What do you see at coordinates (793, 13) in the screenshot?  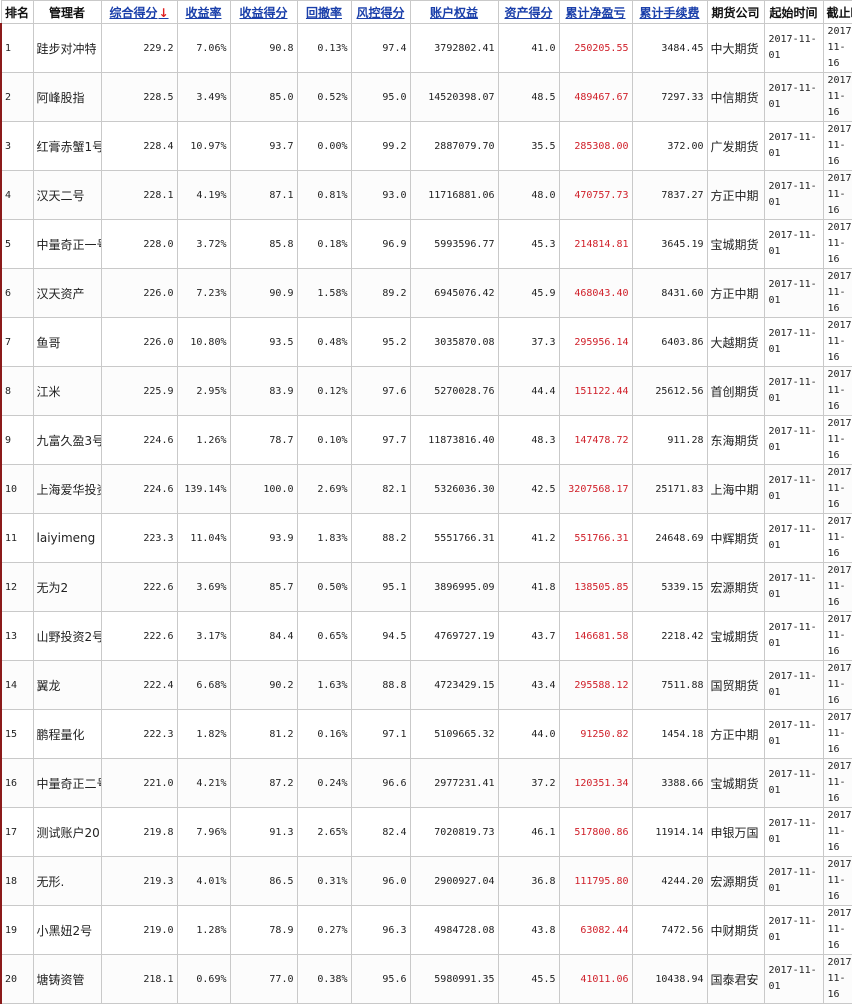 I see `column-header-label: 起始时间` at bounding box center [793, 13].